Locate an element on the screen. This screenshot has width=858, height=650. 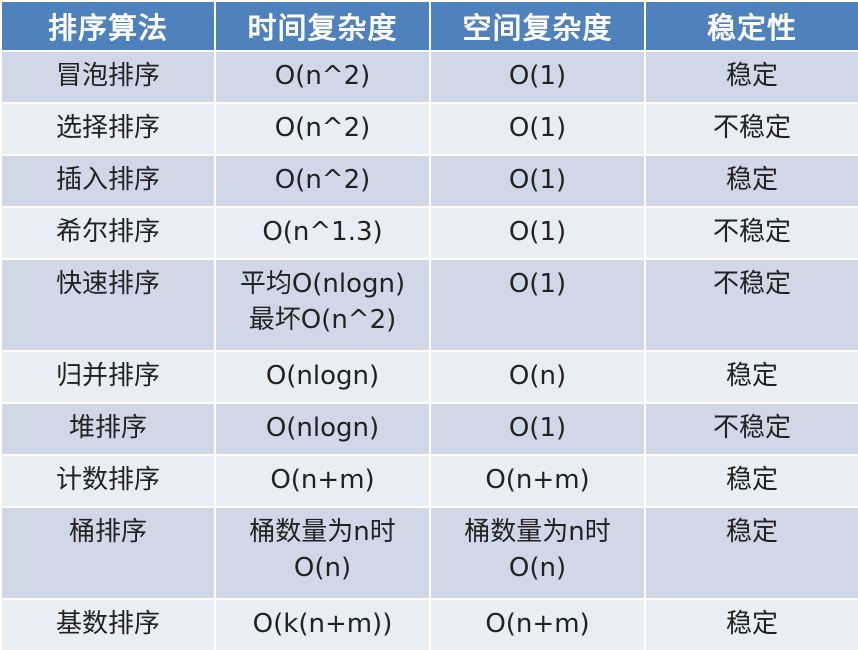
cell-algorithm: 计数排序 is located at coordinates (108, 481).